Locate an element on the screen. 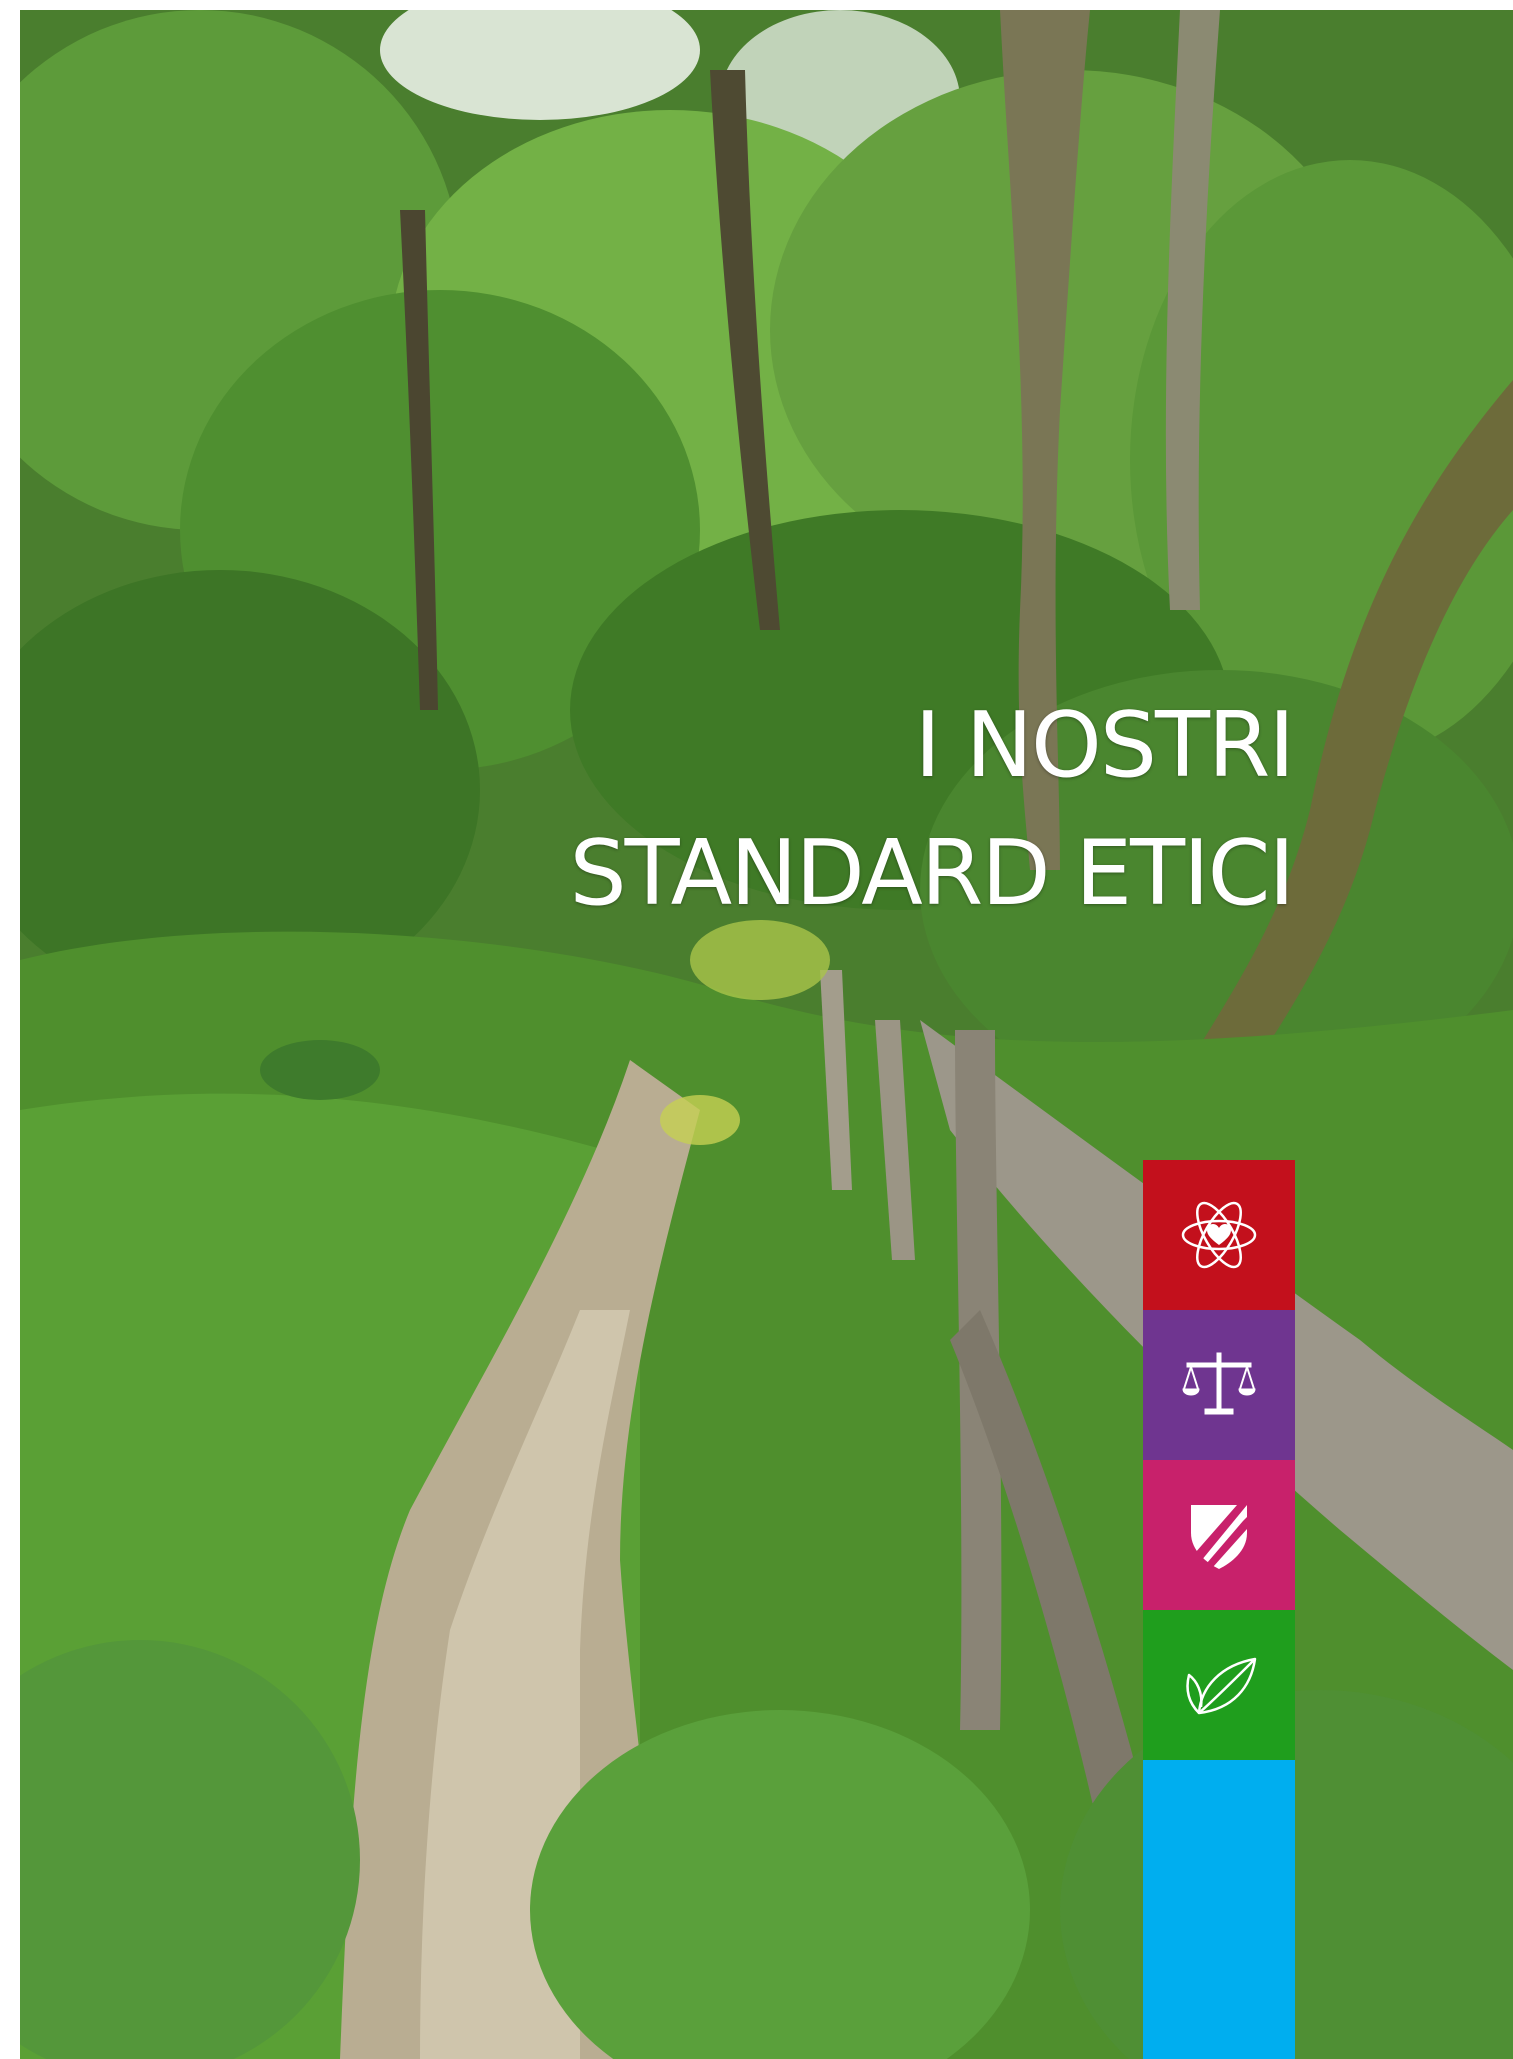 The height and width of the screenshot is (2059, 1513). tile-environment is located at coordinates (1219, 1685).